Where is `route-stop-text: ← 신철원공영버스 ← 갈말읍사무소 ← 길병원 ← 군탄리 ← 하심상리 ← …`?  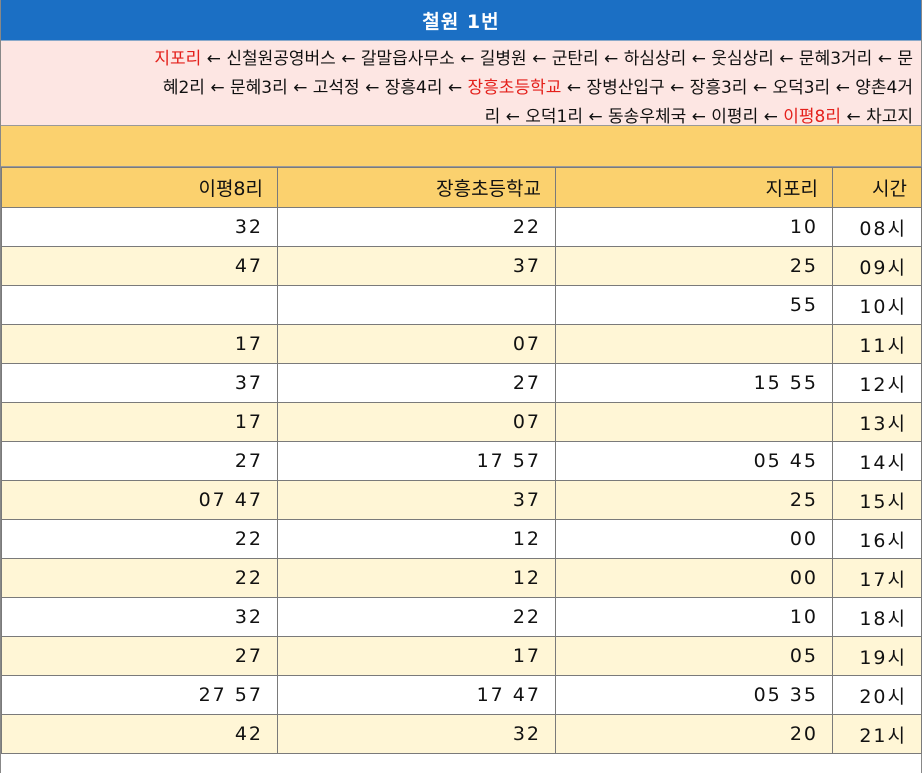 route-stop-text: ← 신철원공영버스 ← 갈말읍사무소 ← 길병원 ← 군탄리 ← 하심상리 ← … is located at coordinates (557, 59).